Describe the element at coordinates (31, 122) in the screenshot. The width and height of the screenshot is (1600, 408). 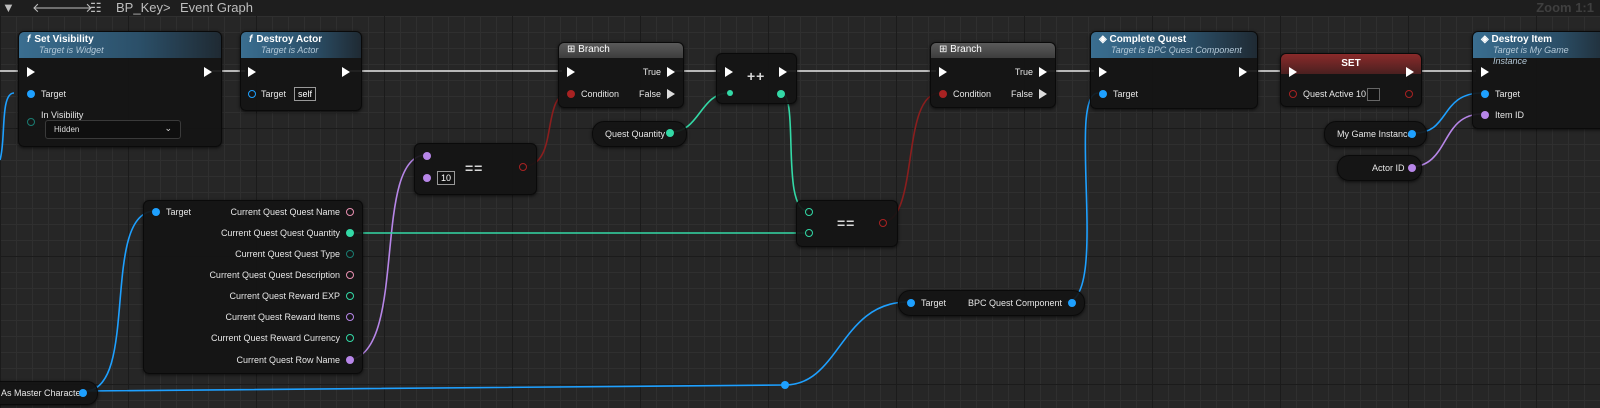
I see `in-visibility-pin` at that location.